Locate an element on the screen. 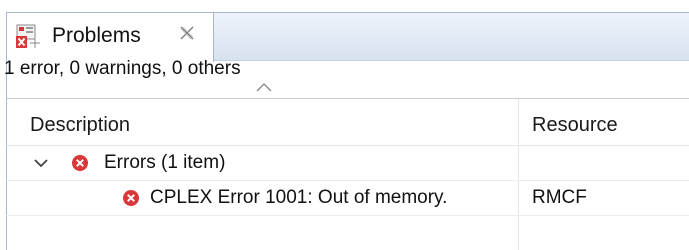 The width and height of the screenshot is (689, 250). table-row: CPLEX Error 1001: Out of memory. RMCF is located at coordinates (347, 198).